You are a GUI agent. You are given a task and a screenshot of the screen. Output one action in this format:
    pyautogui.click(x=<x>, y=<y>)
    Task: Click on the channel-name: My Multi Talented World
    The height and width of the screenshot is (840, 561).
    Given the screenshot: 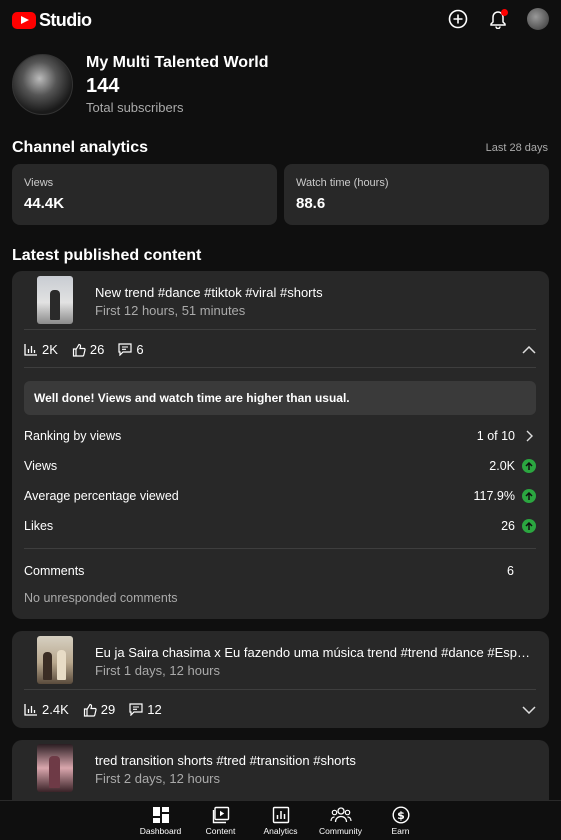 What is the action you would take?
    pyautogui.click(x=177, y=62)
    